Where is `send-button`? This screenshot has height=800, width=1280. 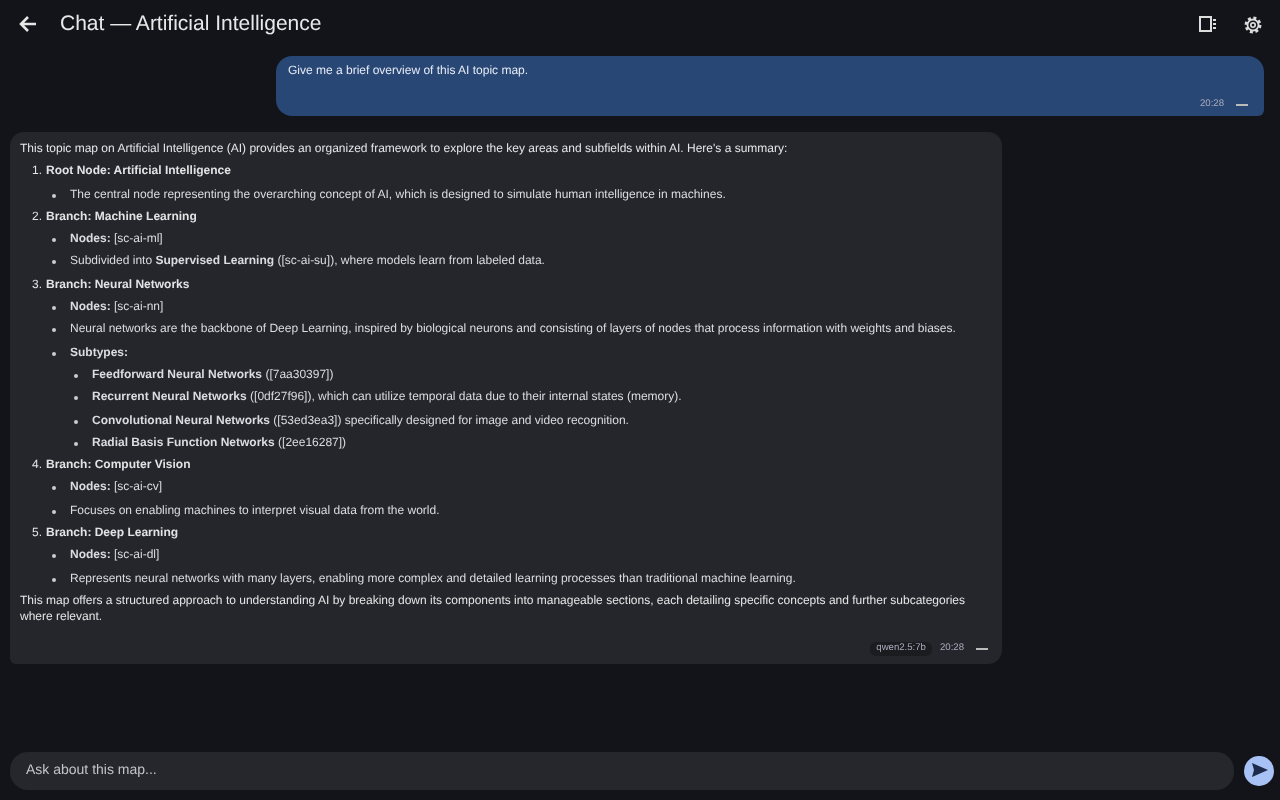 send-button is located at coordinates (1259, 770).